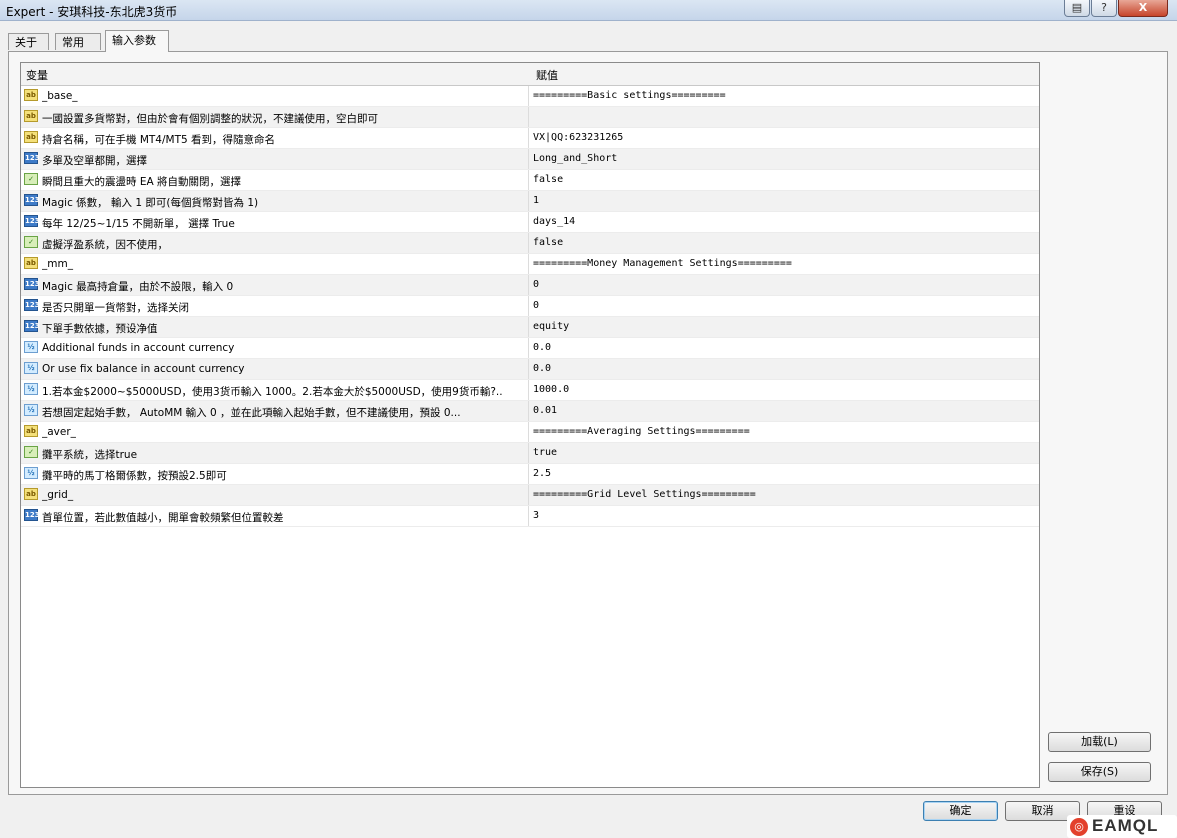  What do you see at coordinates (530, 243) in the screenshot?
I see `parameter-row: ✓ 虛擬浮盈系統，因不使用， false` at bounding box center [530, 243].